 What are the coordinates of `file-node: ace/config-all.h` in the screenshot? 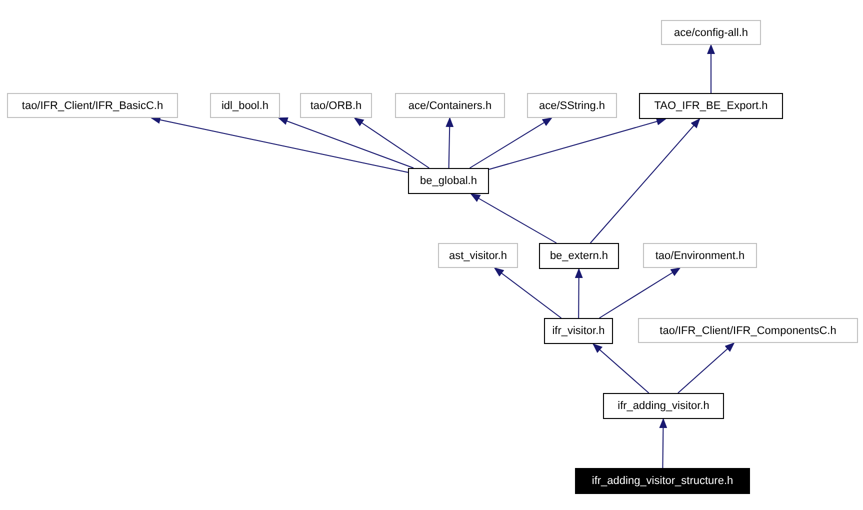 It's located at (711, 32).